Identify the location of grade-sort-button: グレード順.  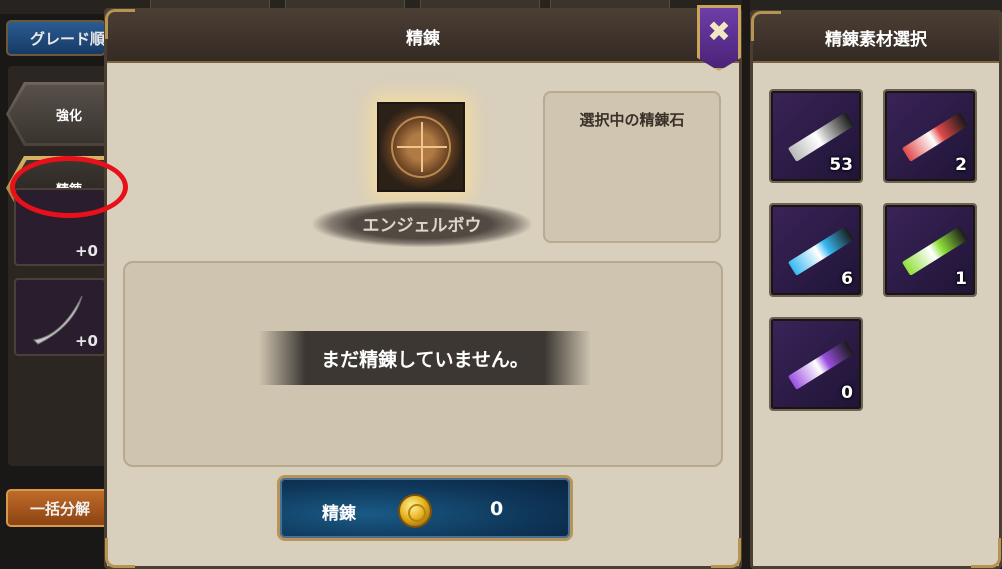
(56, 38).